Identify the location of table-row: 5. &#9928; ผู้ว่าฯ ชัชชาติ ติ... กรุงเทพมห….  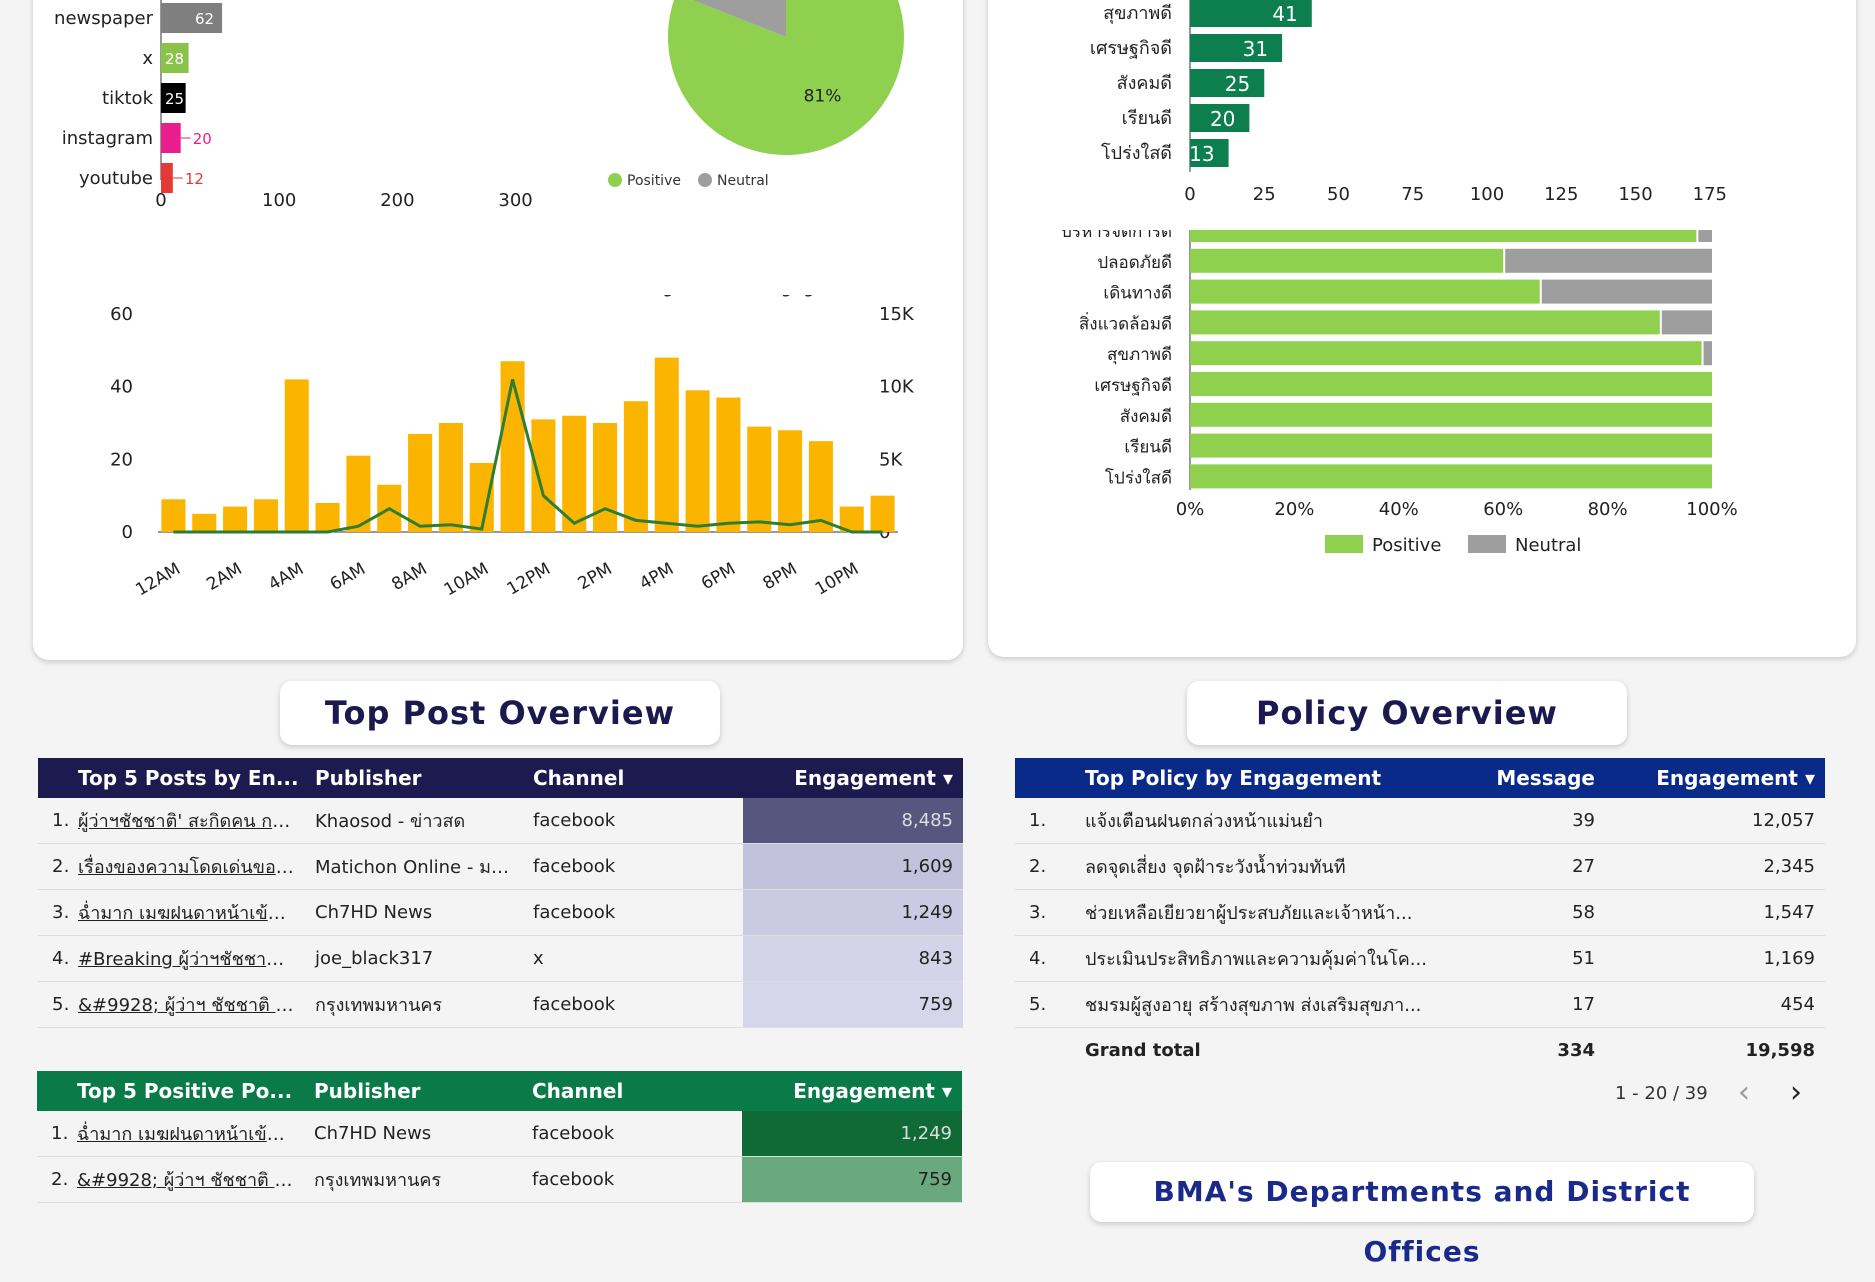
(500, 1004).